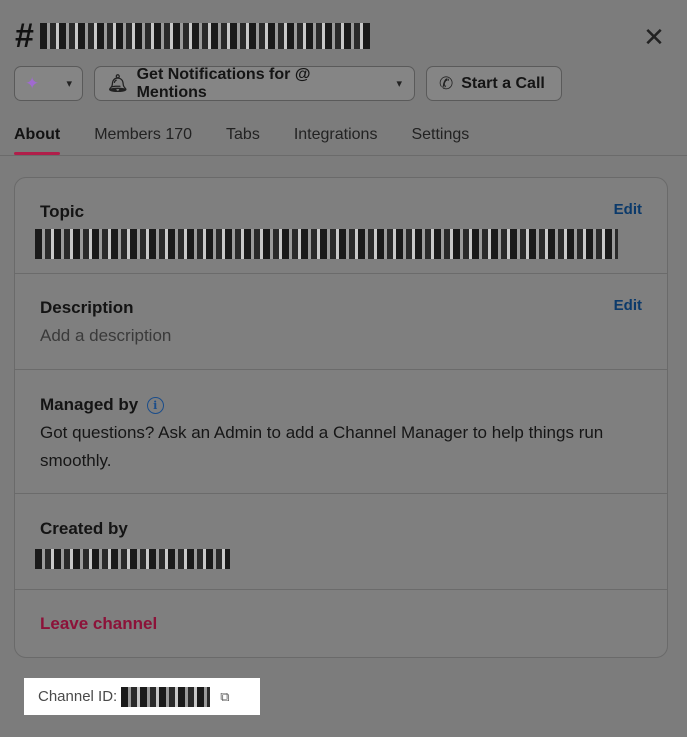 Image resolution: width=687 pixels, height=737 pixels. I want to click on start-call-label: Start a Call, so click(503, 83).